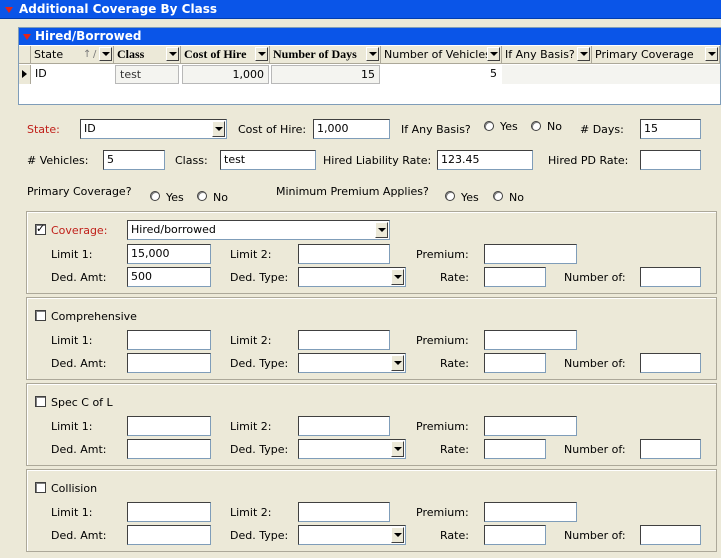 The image size is (721, 558). I want to click on comprehensive-checkbox, so click(40, 315).